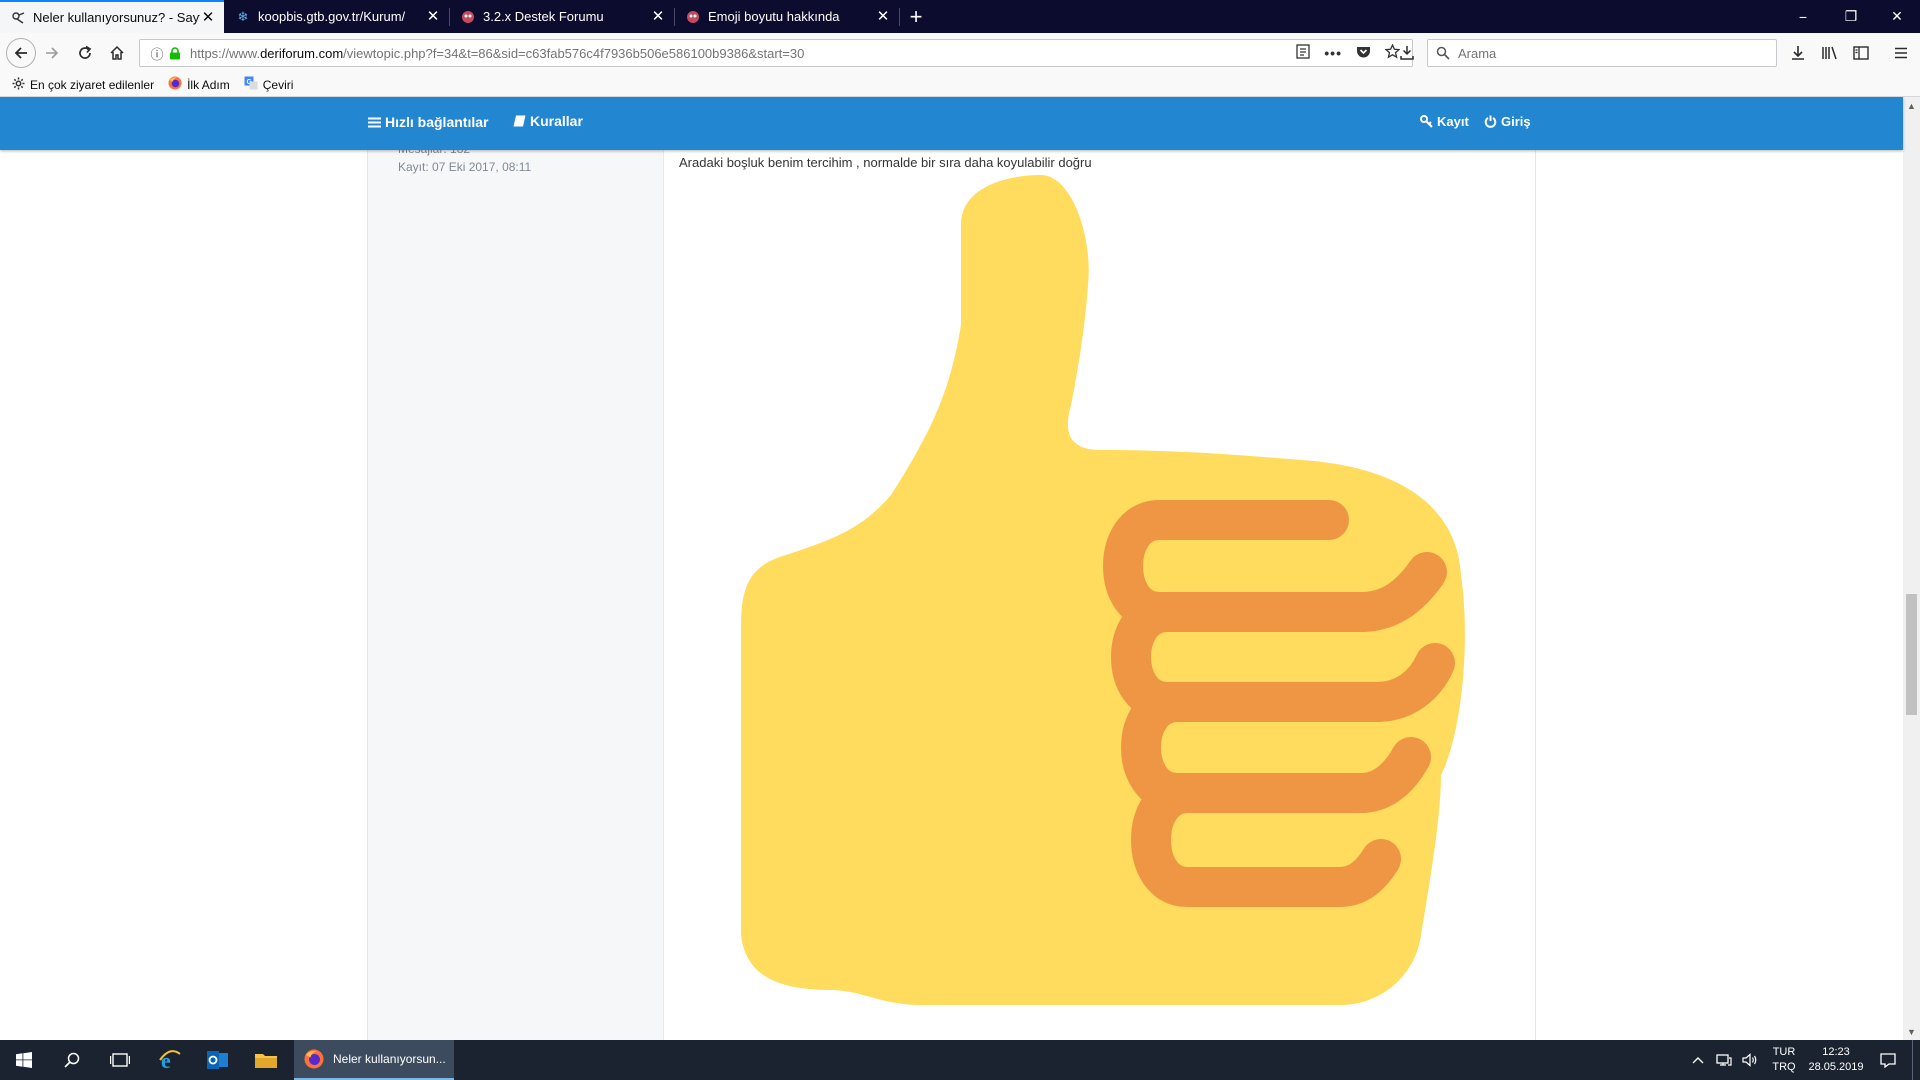 This screenshot has width=1920, height=1080. Describe the element at coordinates (562, 16) in the screenshot. I see `tab-destek-forumu: 3.2.x Destek Forumu ✕` at that location.